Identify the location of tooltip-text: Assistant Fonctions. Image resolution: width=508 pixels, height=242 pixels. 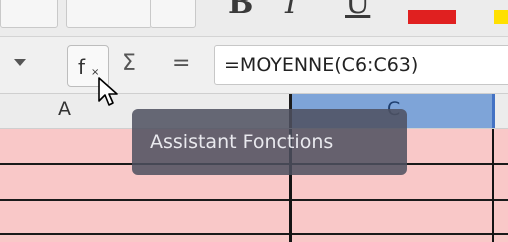
(242, 142).